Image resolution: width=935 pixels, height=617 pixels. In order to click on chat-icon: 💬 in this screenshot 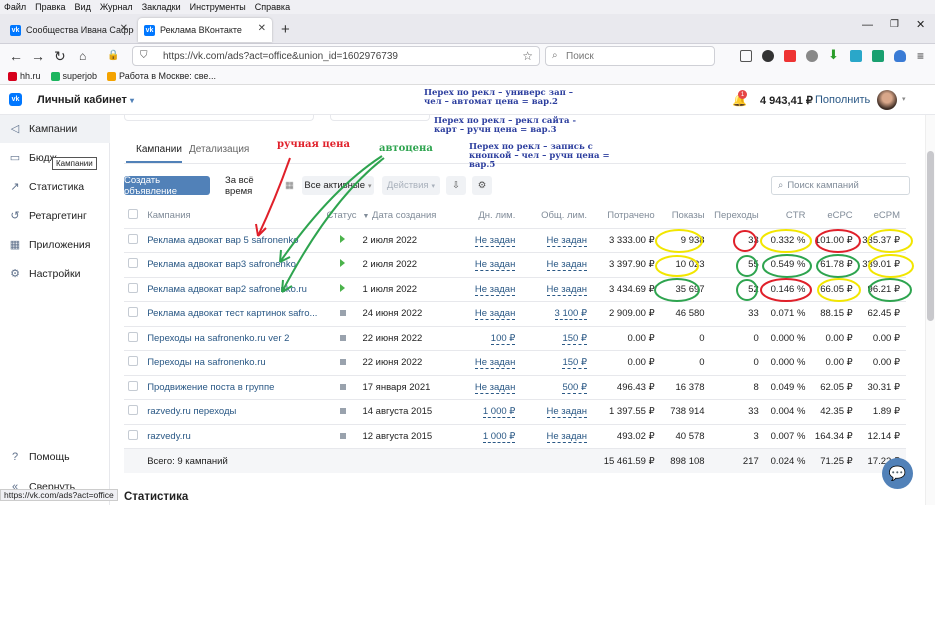, I will do `click(897, 473)`.